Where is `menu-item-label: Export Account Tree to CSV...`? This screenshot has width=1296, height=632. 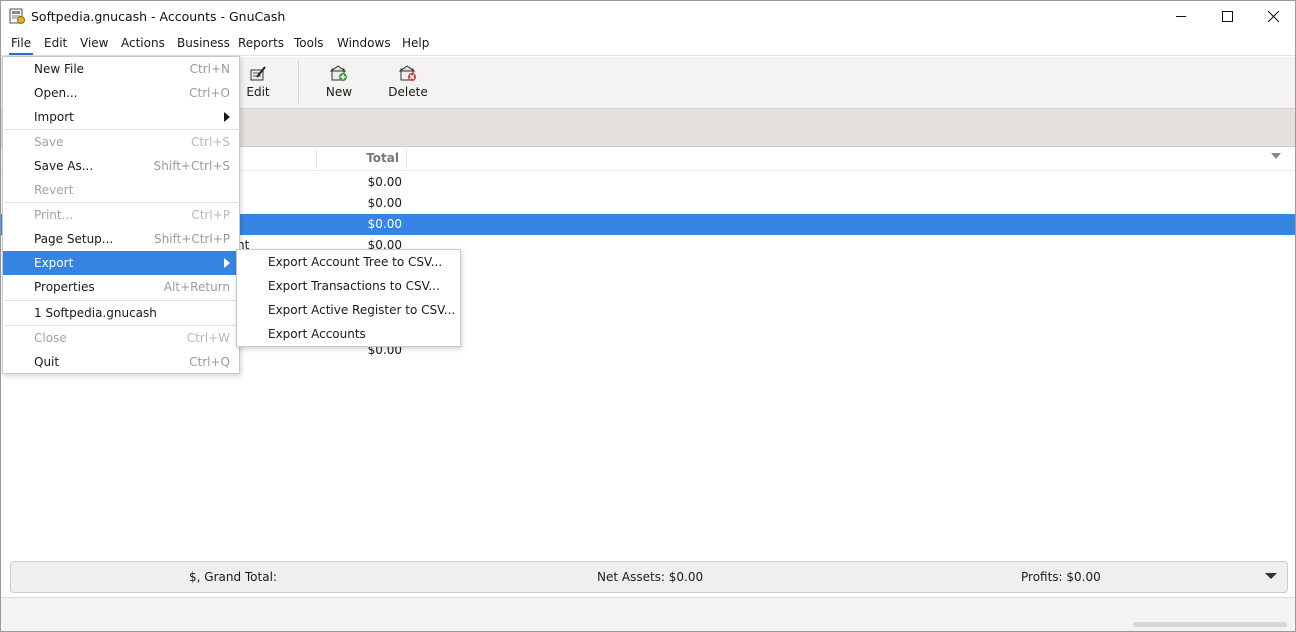
menu-item-label: Export Account Tree to CSV... is located at coordinates (355, 262).